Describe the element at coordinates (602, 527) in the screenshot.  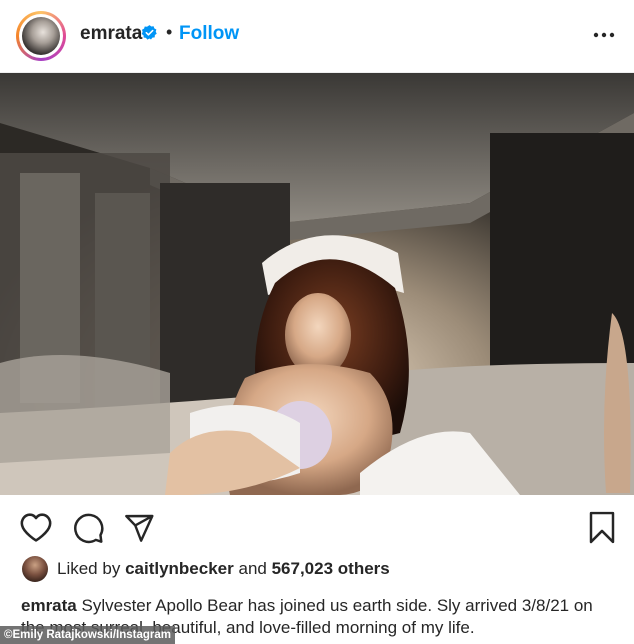
I see `bookmark-icon` at that location.